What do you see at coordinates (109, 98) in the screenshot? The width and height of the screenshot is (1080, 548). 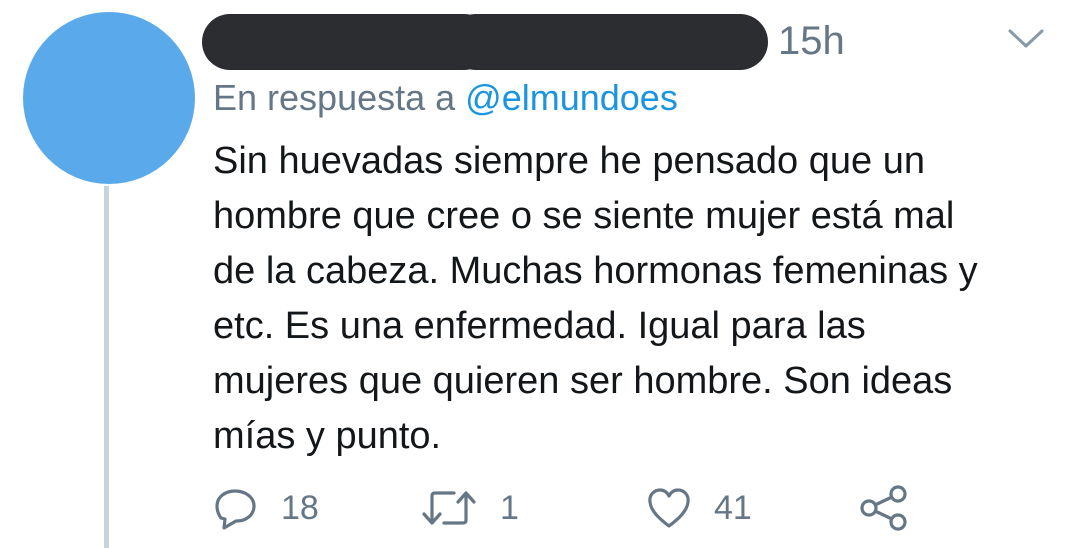 I see `avatar` at bounding box center [109, 98].